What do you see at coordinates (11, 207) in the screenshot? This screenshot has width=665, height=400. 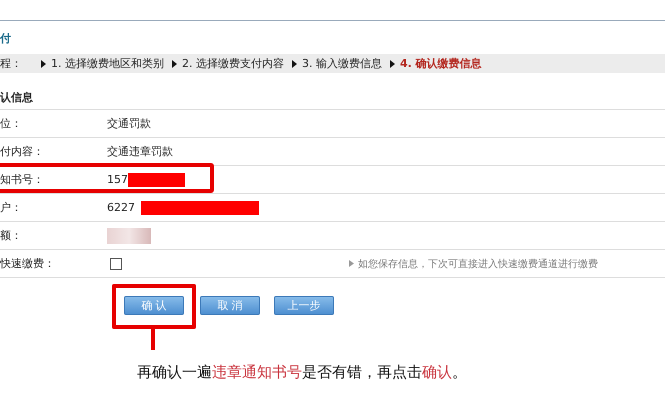 I see `field-label: 户：` at bounding box center [11, 207].